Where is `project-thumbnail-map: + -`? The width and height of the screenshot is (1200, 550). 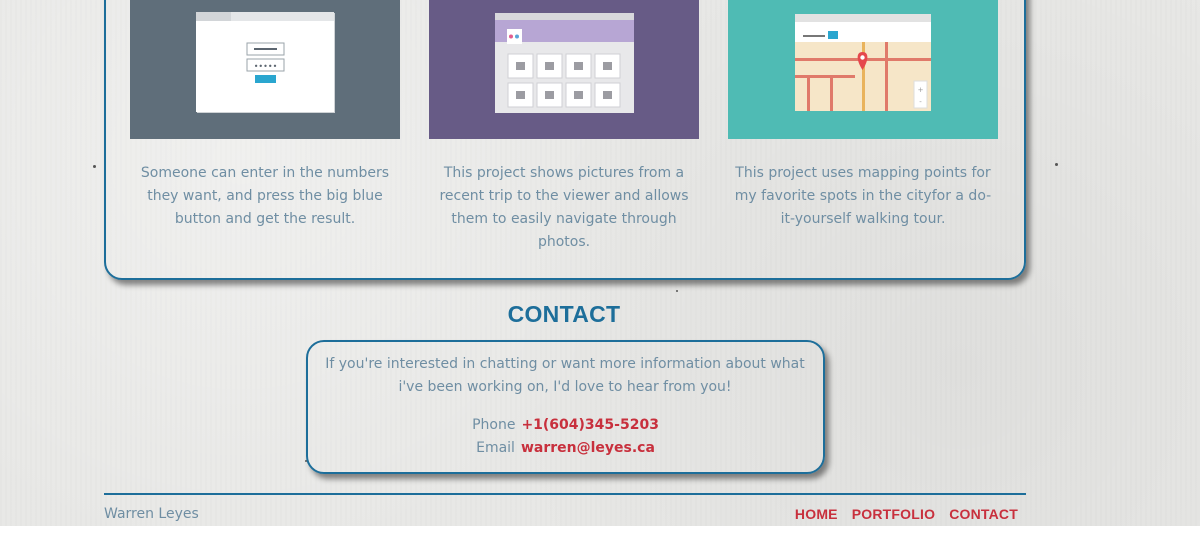
project-thumbnail-map: + - is located at coordinates (863, 69).